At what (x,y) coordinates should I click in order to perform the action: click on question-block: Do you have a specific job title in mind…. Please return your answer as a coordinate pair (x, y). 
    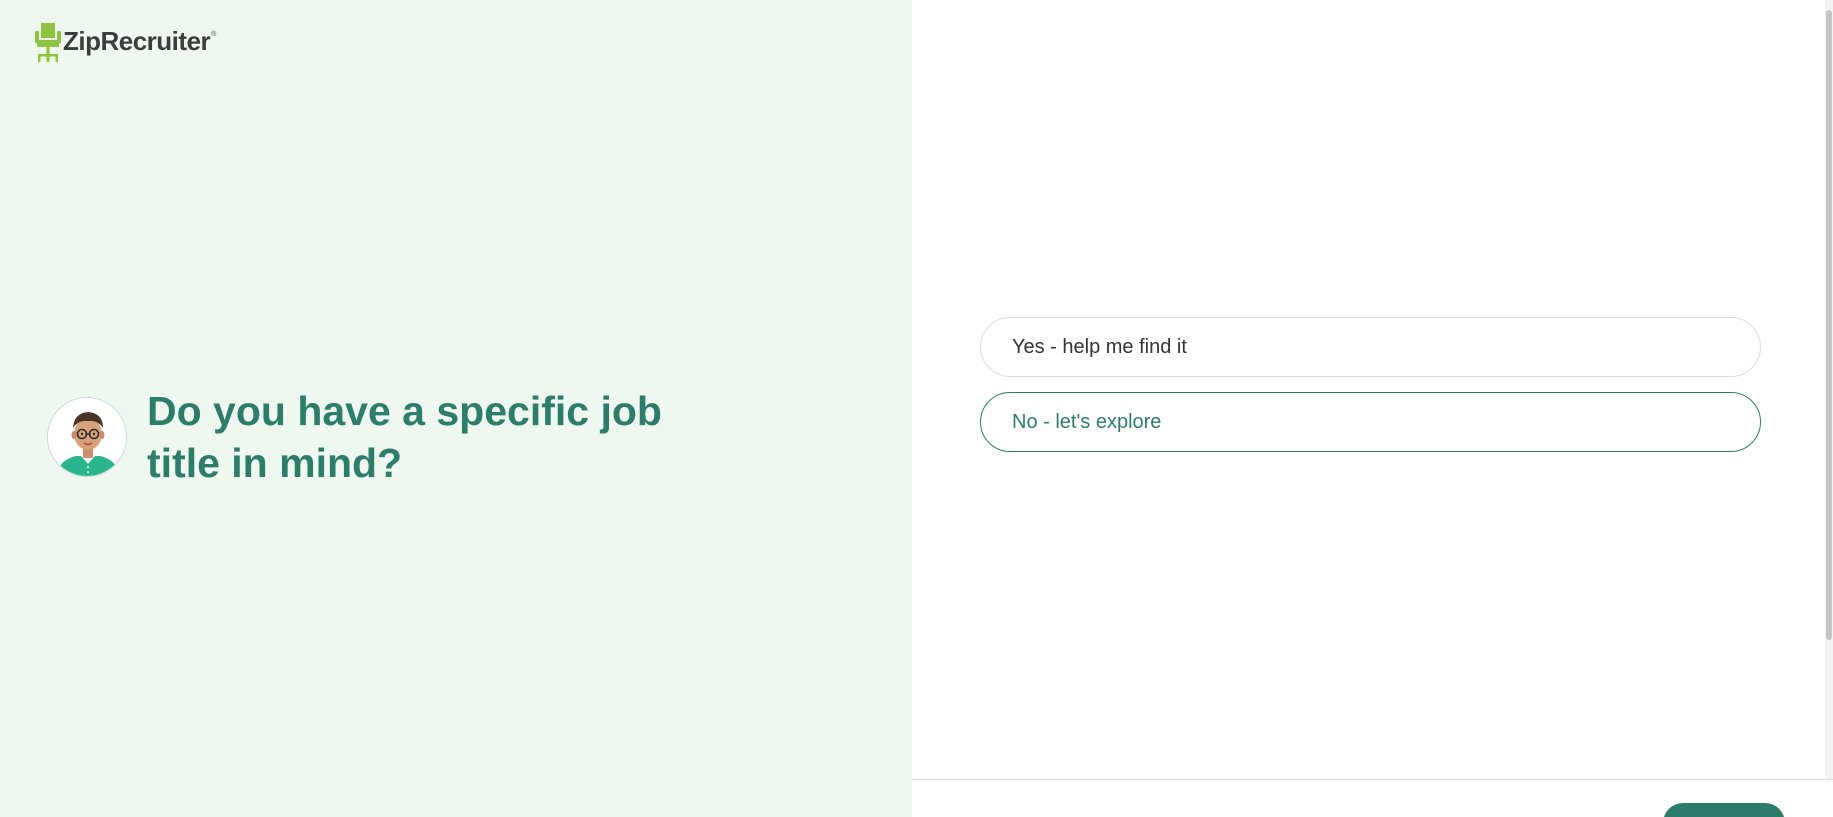
    Looking at the image, I should click on (367, 437).